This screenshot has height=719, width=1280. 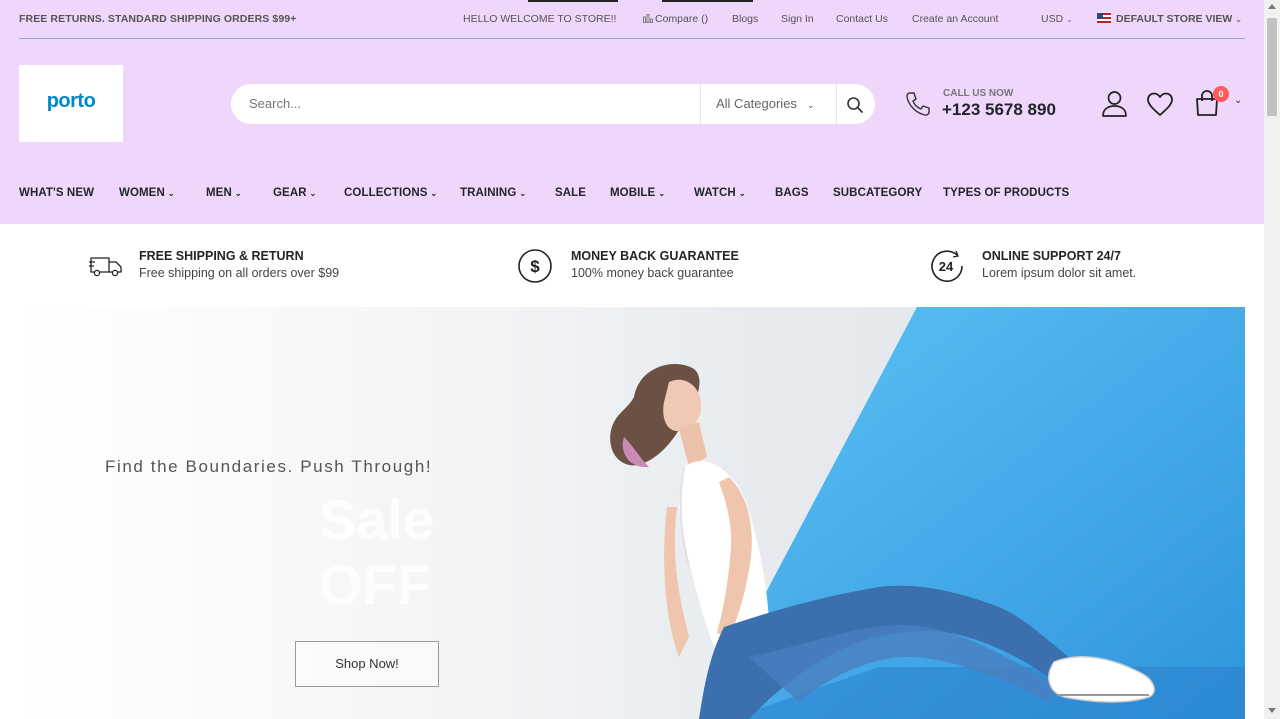 What do you see at coordinates (386, 193) in the screenshot?
I see `nav-label: COLLECTIONS` at bounding box center [386, 193].